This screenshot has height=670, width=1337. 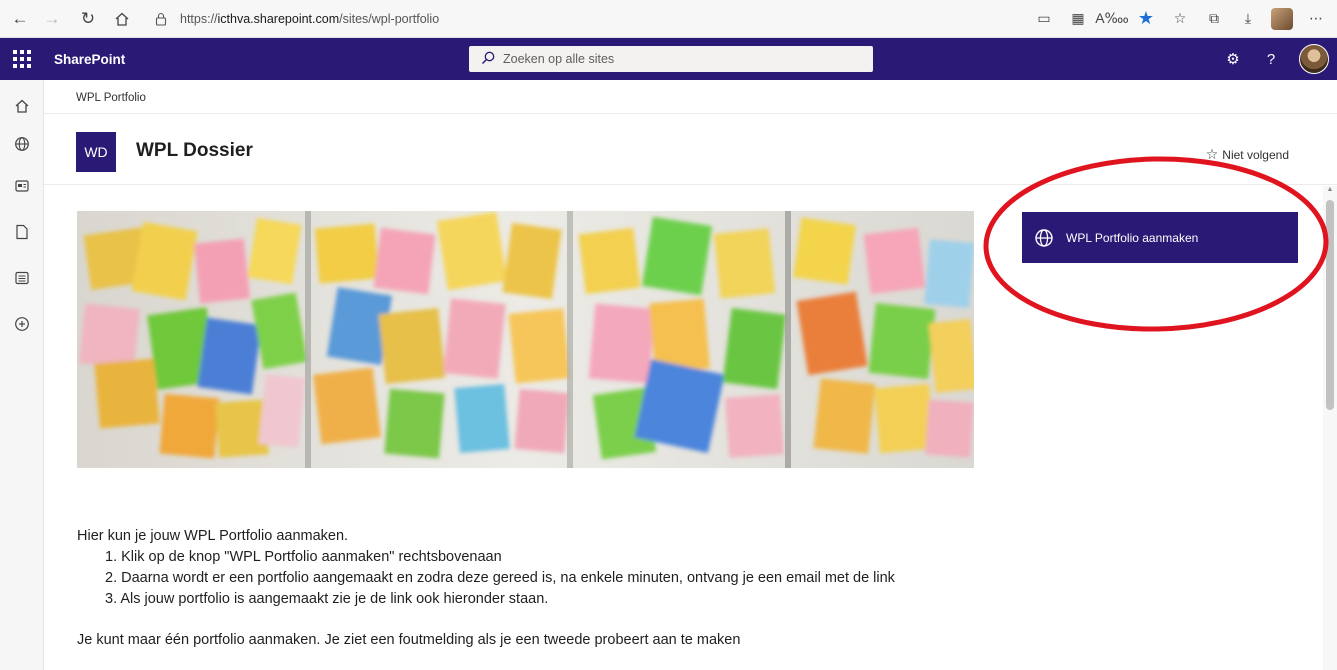 What do you see at coordinates (161, 19) in the screenshot?
I see `lock-icon` at bounding box center [161, 19].